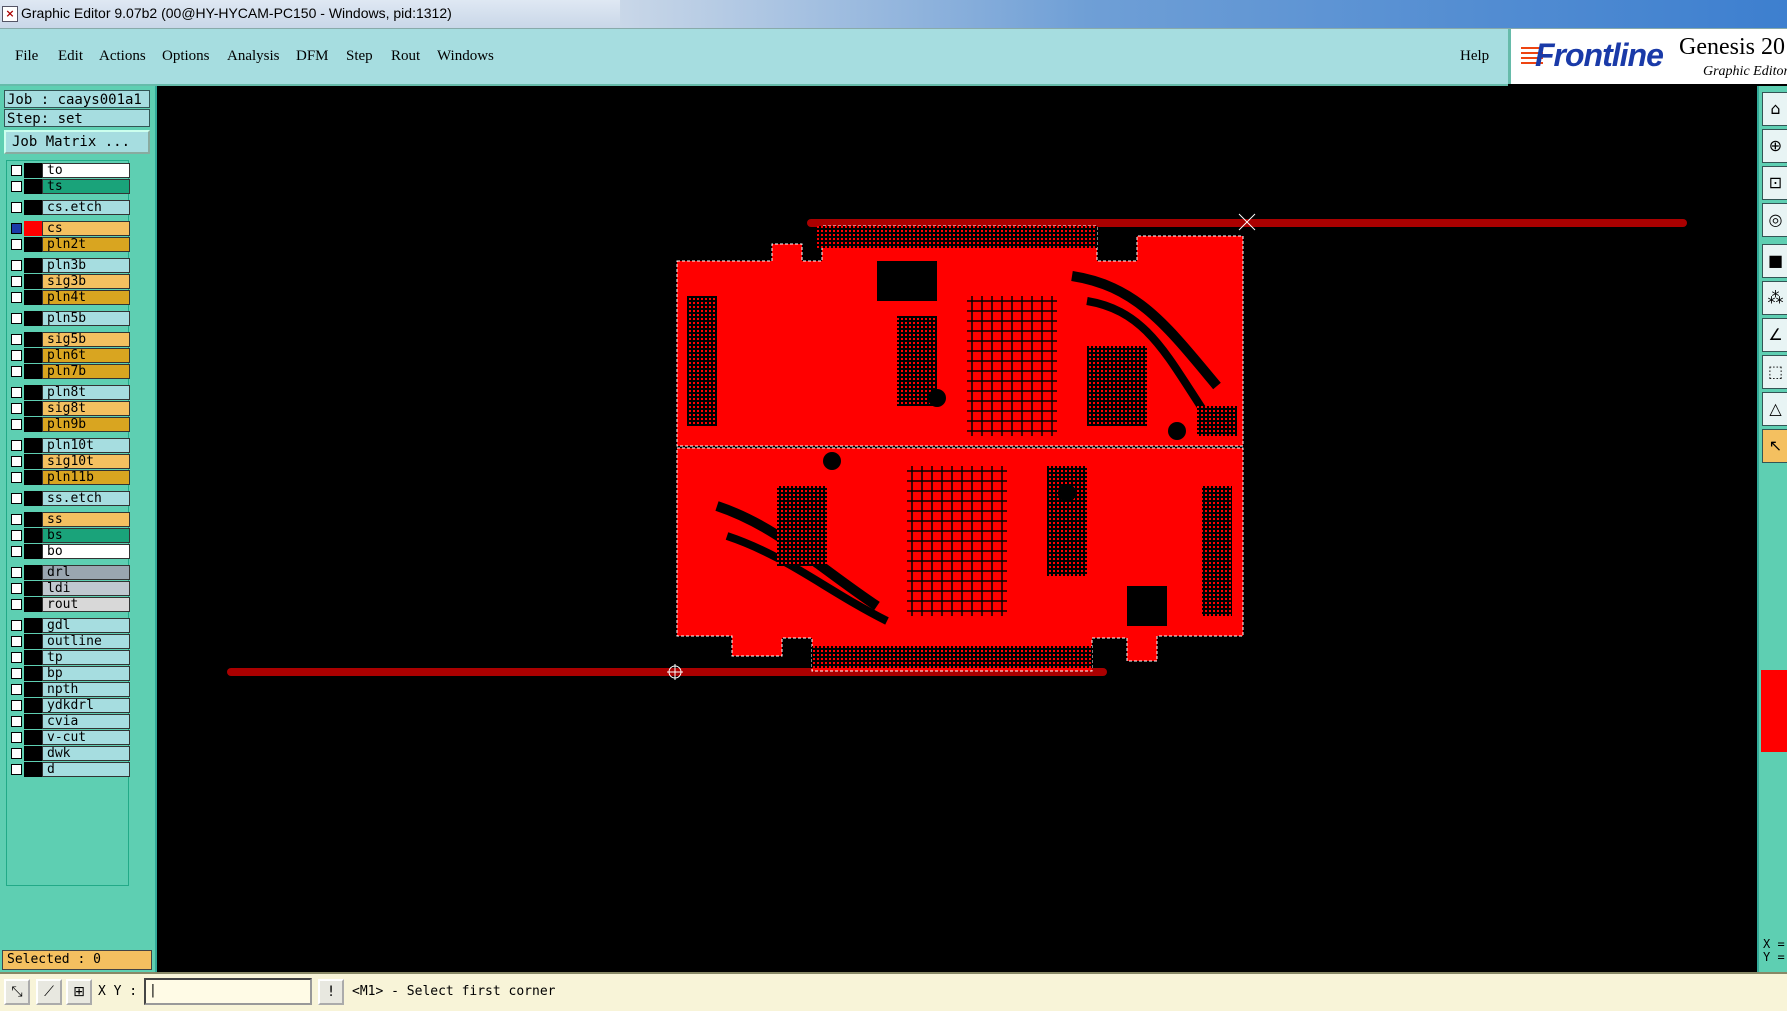  What do you see at coordinates (1774, 220) in the screenshot?
I see `measure-icon: ◎` at bounding box center [1774, 220].